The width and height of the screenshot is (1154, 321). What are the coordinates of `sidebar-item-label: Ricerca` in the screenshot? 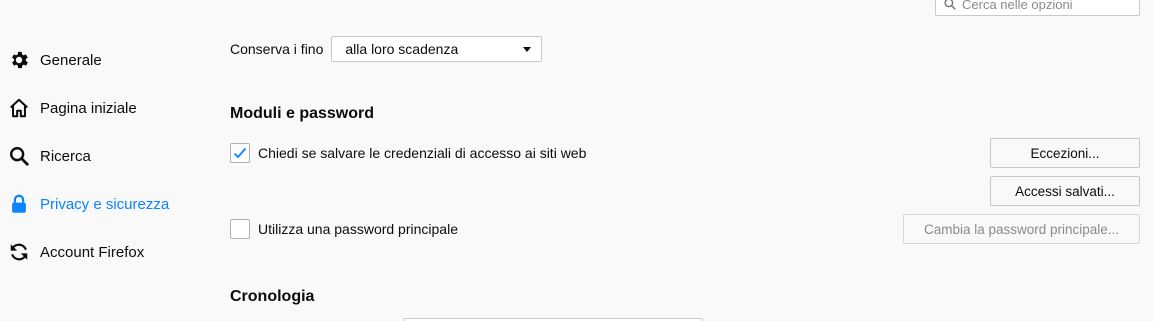 It's located at (65, 156).